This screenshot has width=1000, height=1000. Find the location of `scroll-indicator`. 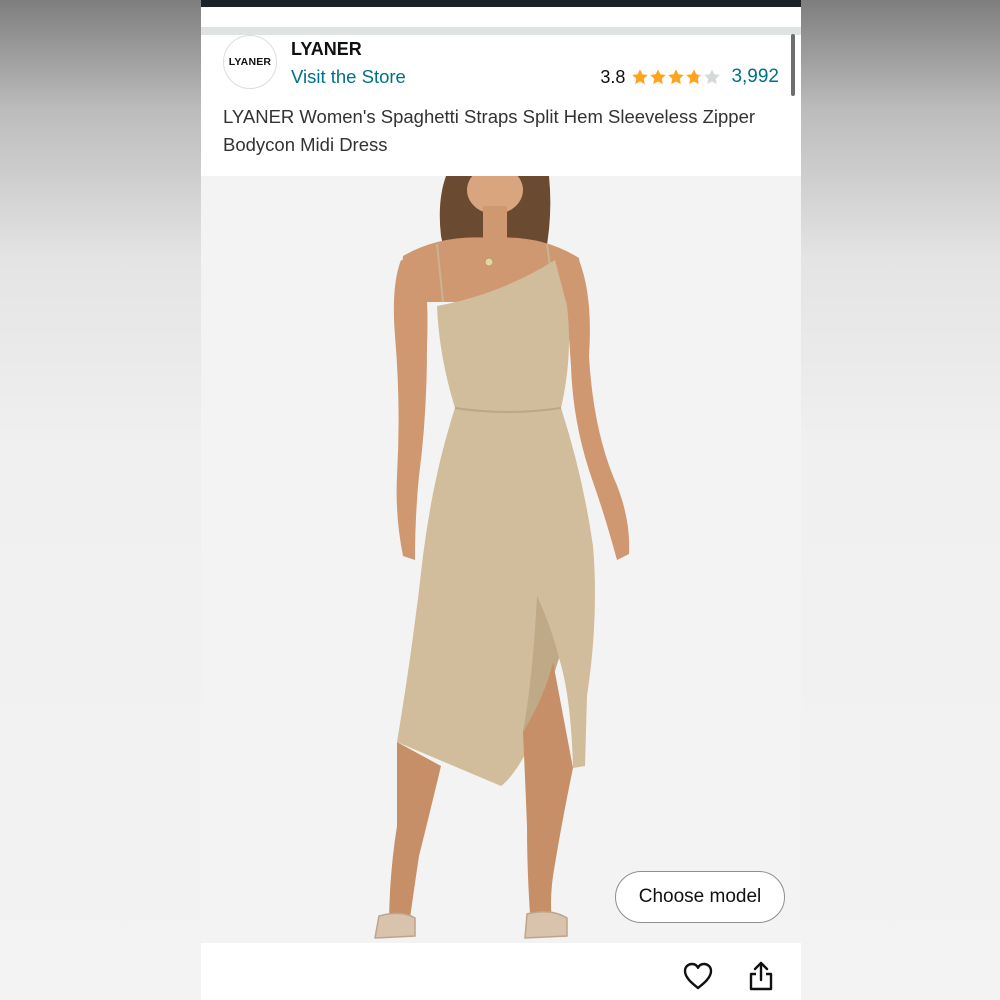

scroll-indicator is located at coordinates (793, 65).